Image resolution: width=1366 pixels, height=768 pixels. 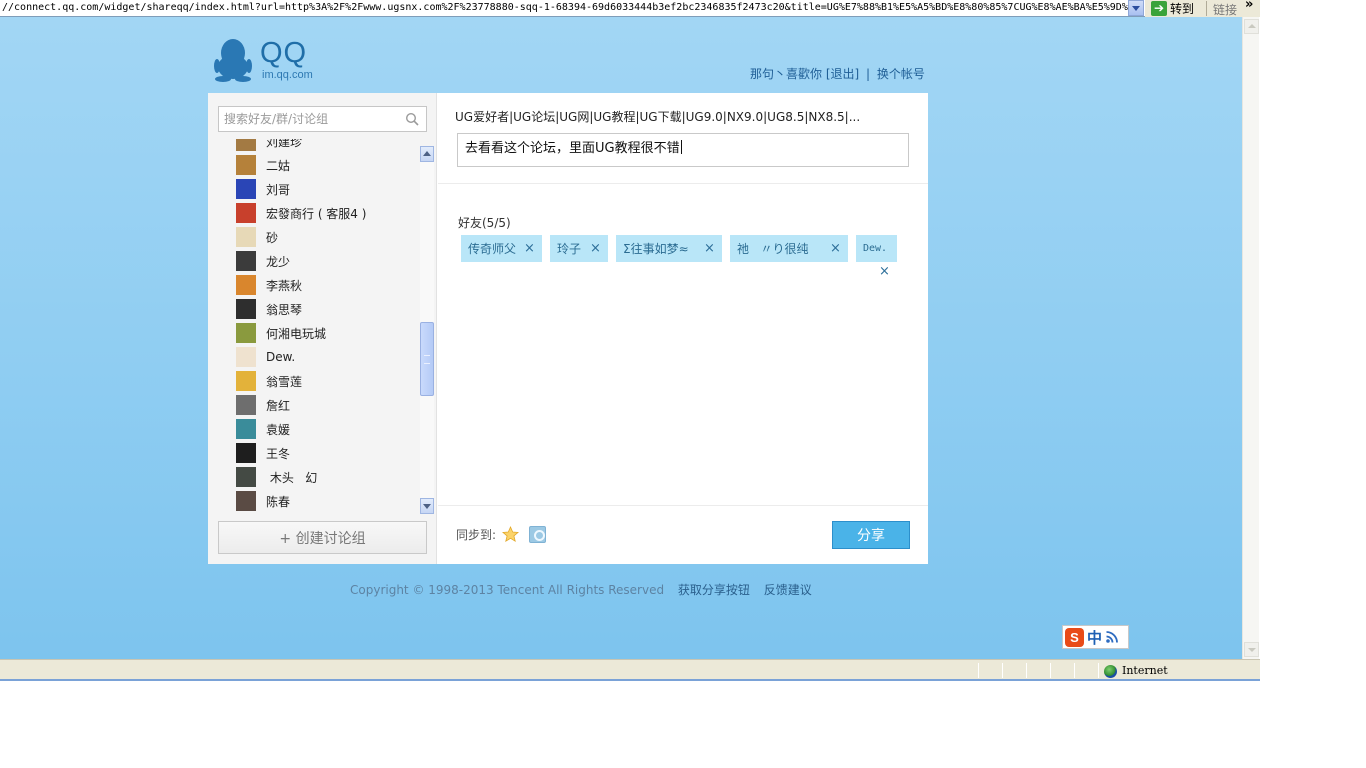 I want to click on logo-text: QQ im.qq.com, so click(x=286, y=59).